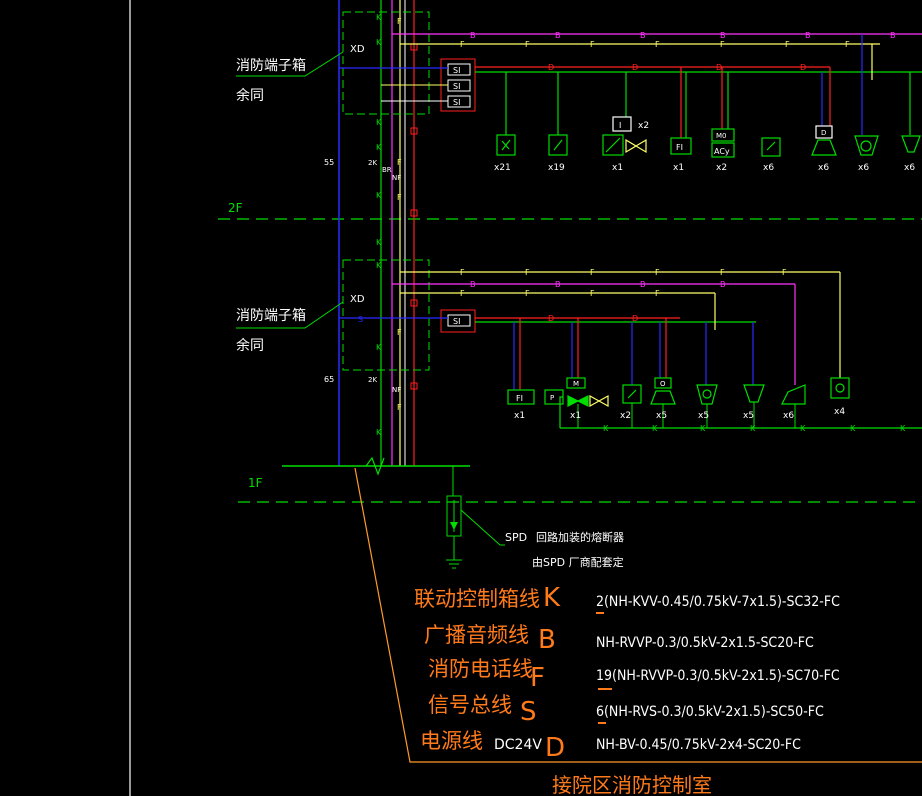 This screenshot has height=796, width=922. Describe the element at coordinates (271, 316) in the screenshot. I see `terminal-box-label-1f: 消防端子箱` at that location.